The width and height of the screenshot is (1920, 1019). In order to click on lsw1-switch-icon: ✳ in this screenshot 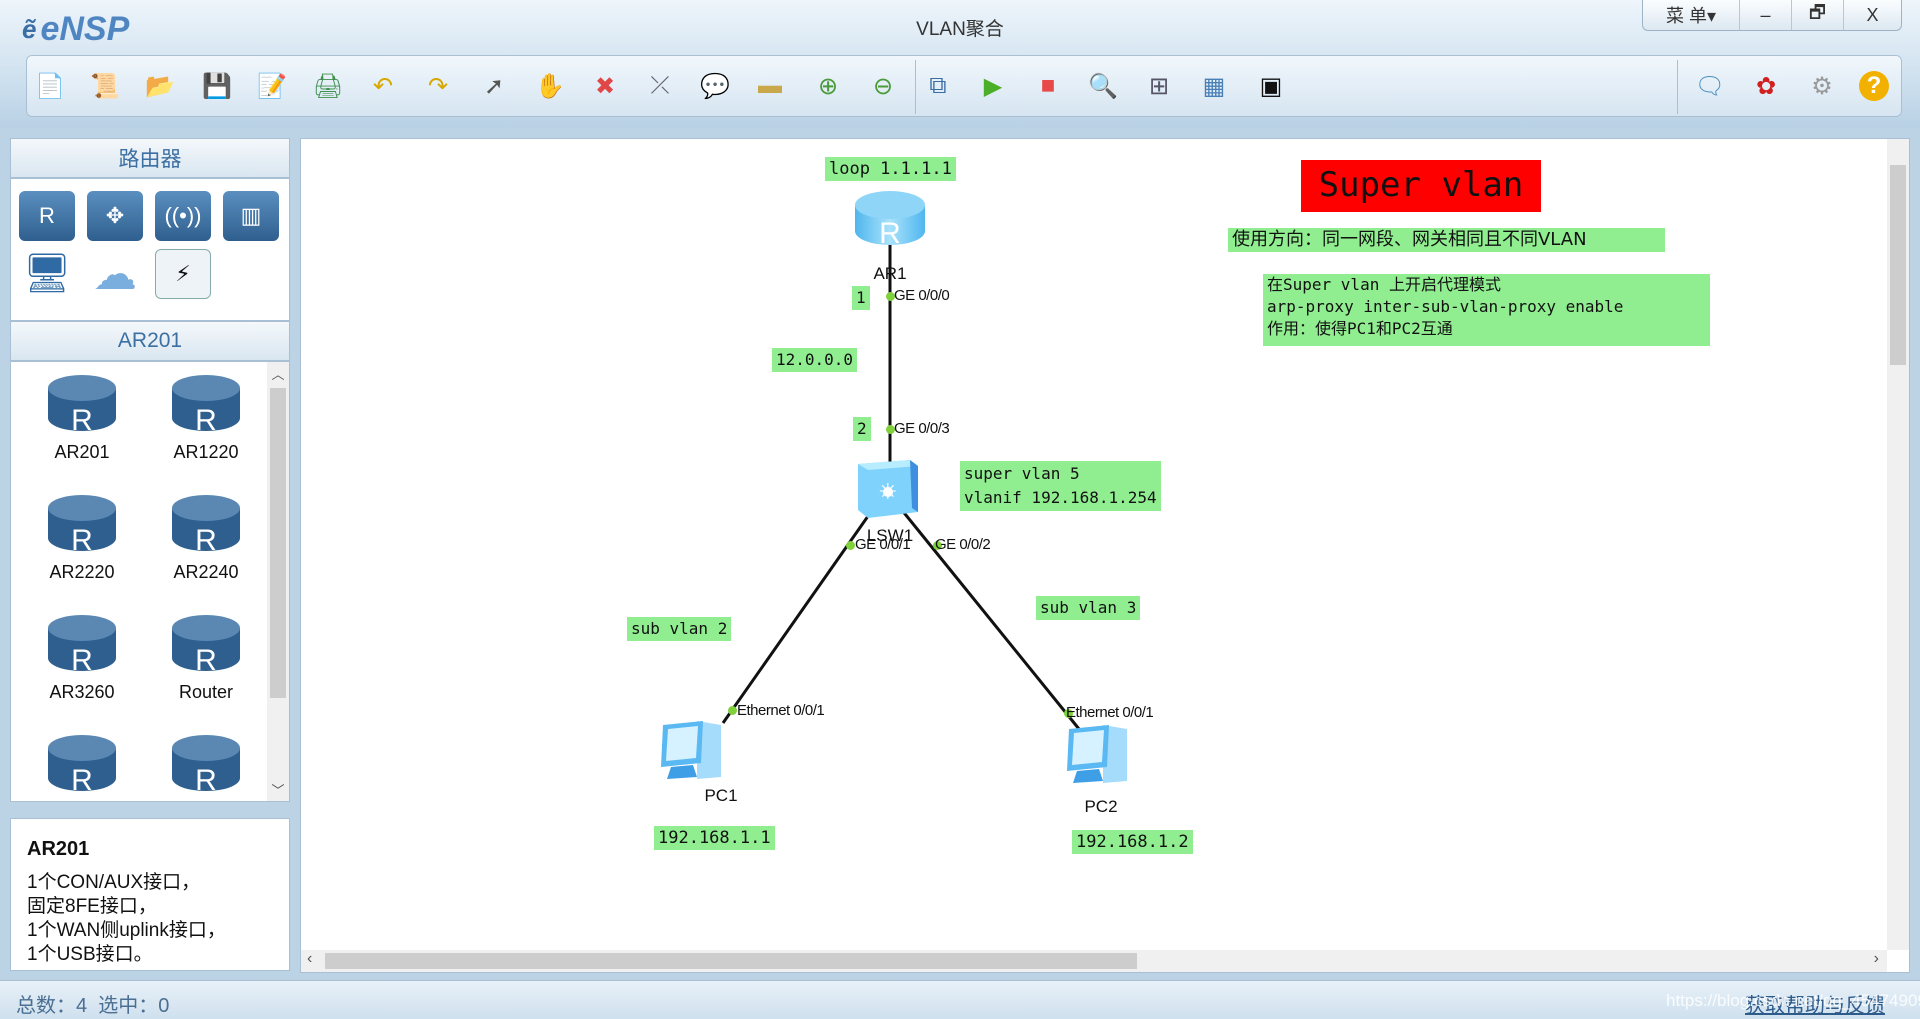, I will do `click(888, 487)`.